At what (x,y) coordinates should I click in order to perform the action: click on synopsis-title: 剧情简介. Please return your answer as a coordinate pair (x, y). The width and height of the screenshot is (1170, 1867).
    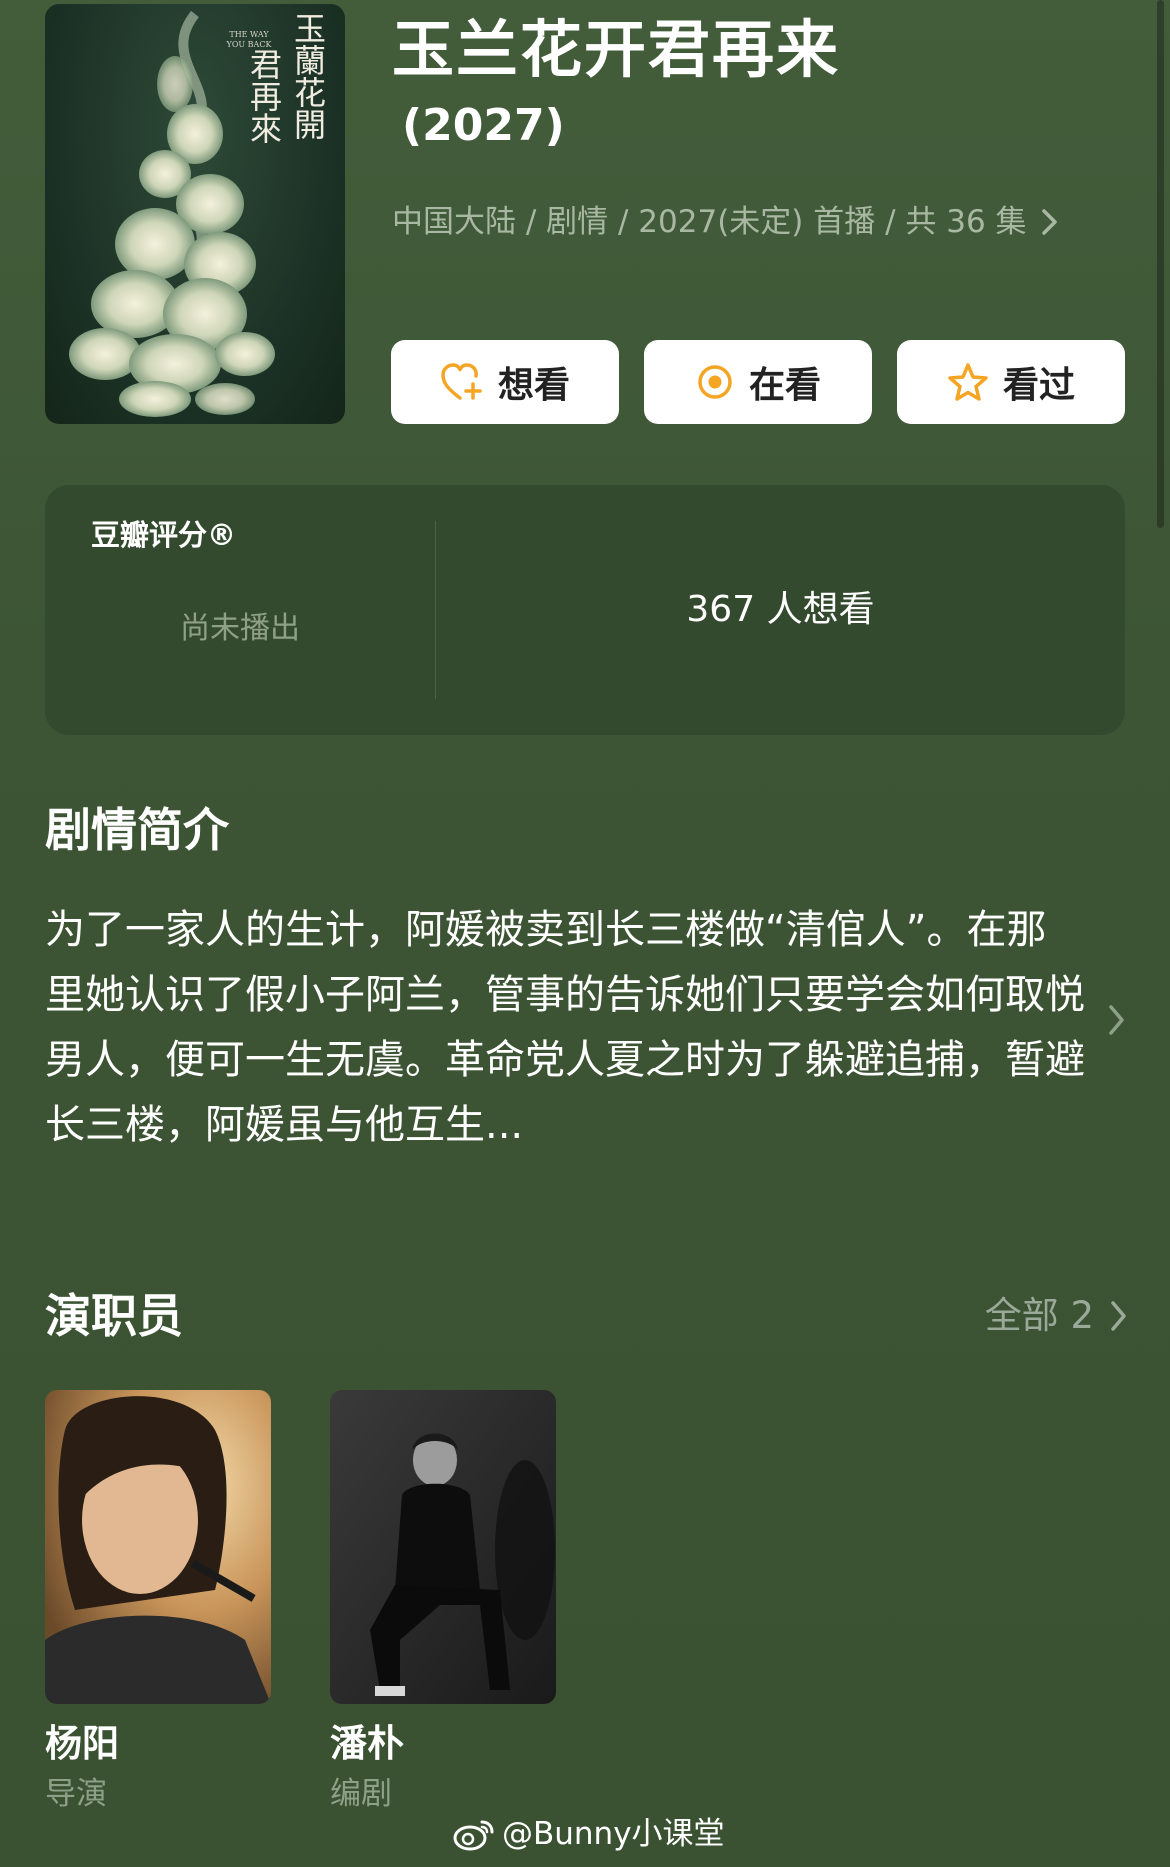
    Looking at the image, I should click on (137, 830).